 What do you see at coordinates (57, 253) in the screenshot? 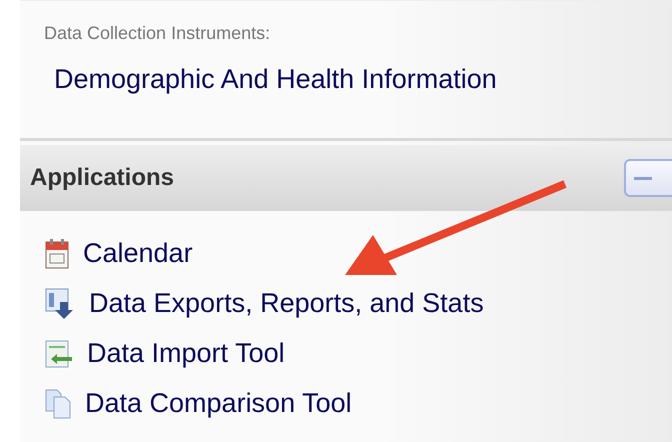
I see `calendar-icon` at bounding box center [57, 253].